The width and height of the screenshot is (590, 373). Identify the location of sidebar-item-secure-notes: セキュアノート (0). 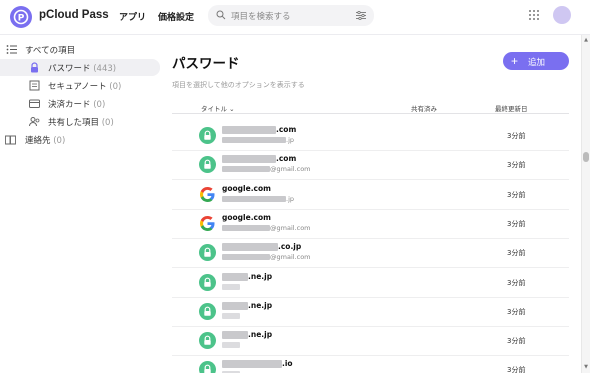
(80, 85).